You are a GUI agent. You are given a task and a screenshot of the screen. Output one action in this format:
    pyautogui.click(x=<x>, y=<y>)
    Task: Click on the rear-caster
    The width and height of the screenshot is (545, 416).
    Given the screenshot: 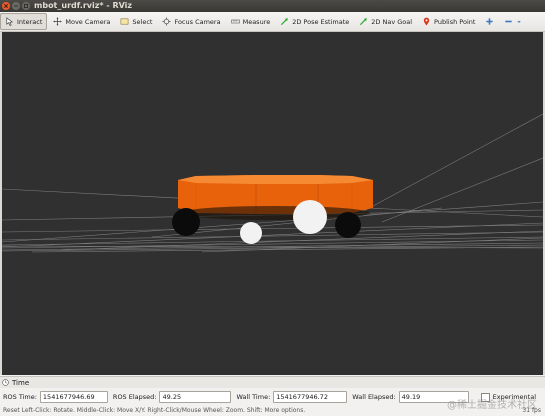 What is the action you would take?
    pyautogui.click(x=251, y=233)
    